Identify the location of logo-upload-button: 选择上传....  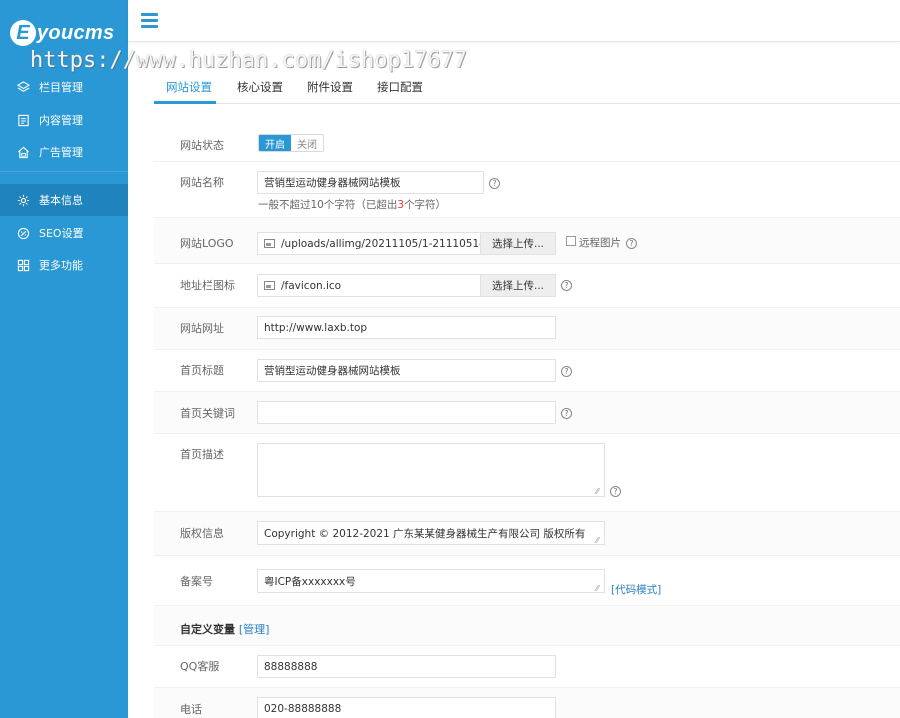
(518, 243).